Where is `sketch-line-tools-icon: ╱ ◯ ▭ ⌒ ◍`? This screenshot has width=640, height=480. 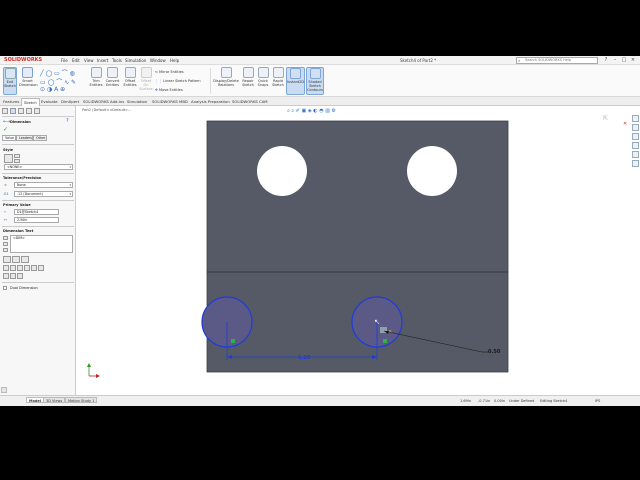 sketch-line-tools-icon: ╱ ◯ ▭ ⌒ ◍ is located at coordinates (57, 72).